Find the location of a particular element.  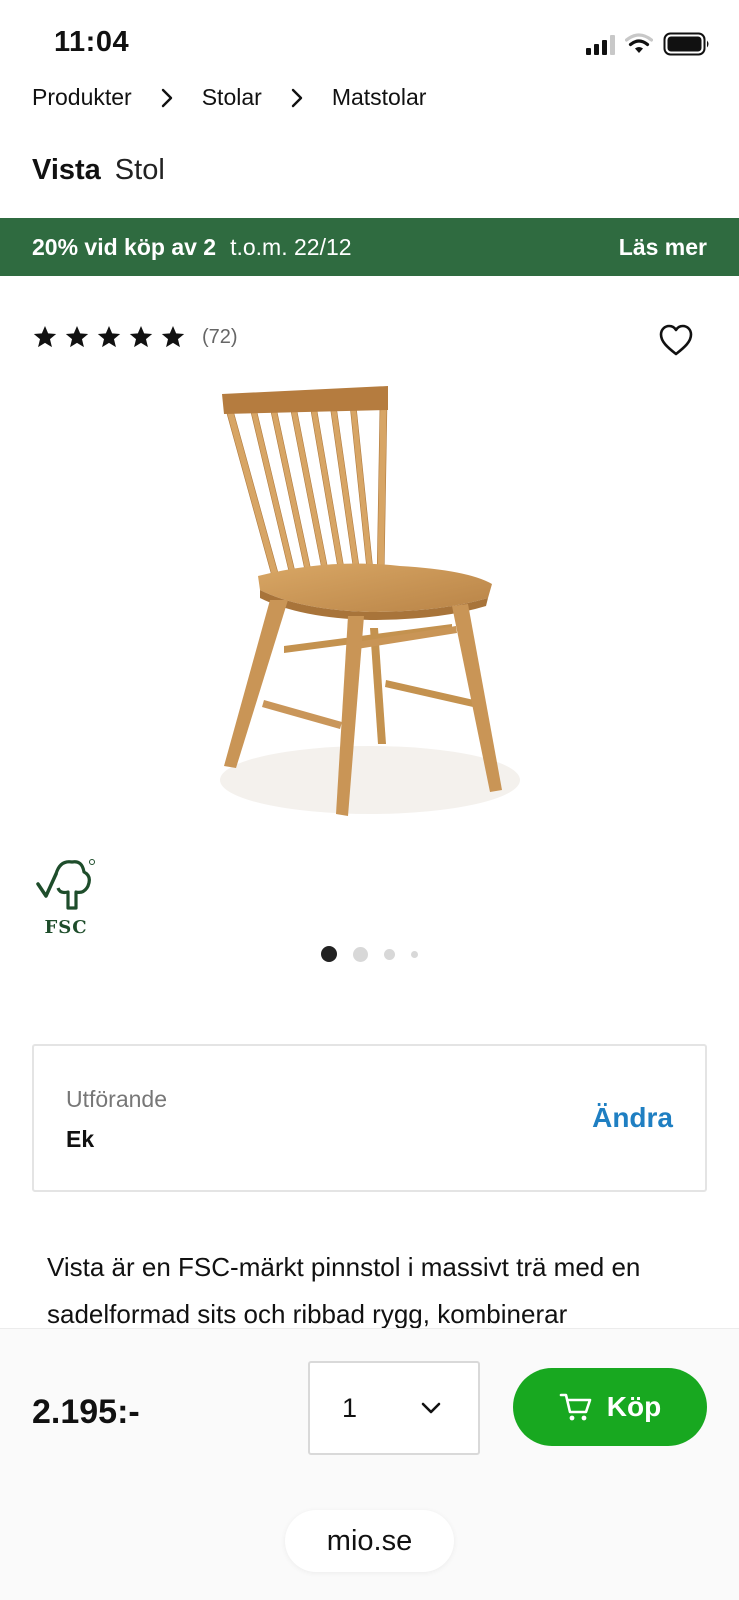

status-time: 11:04 is located at coordinates (92, 42).